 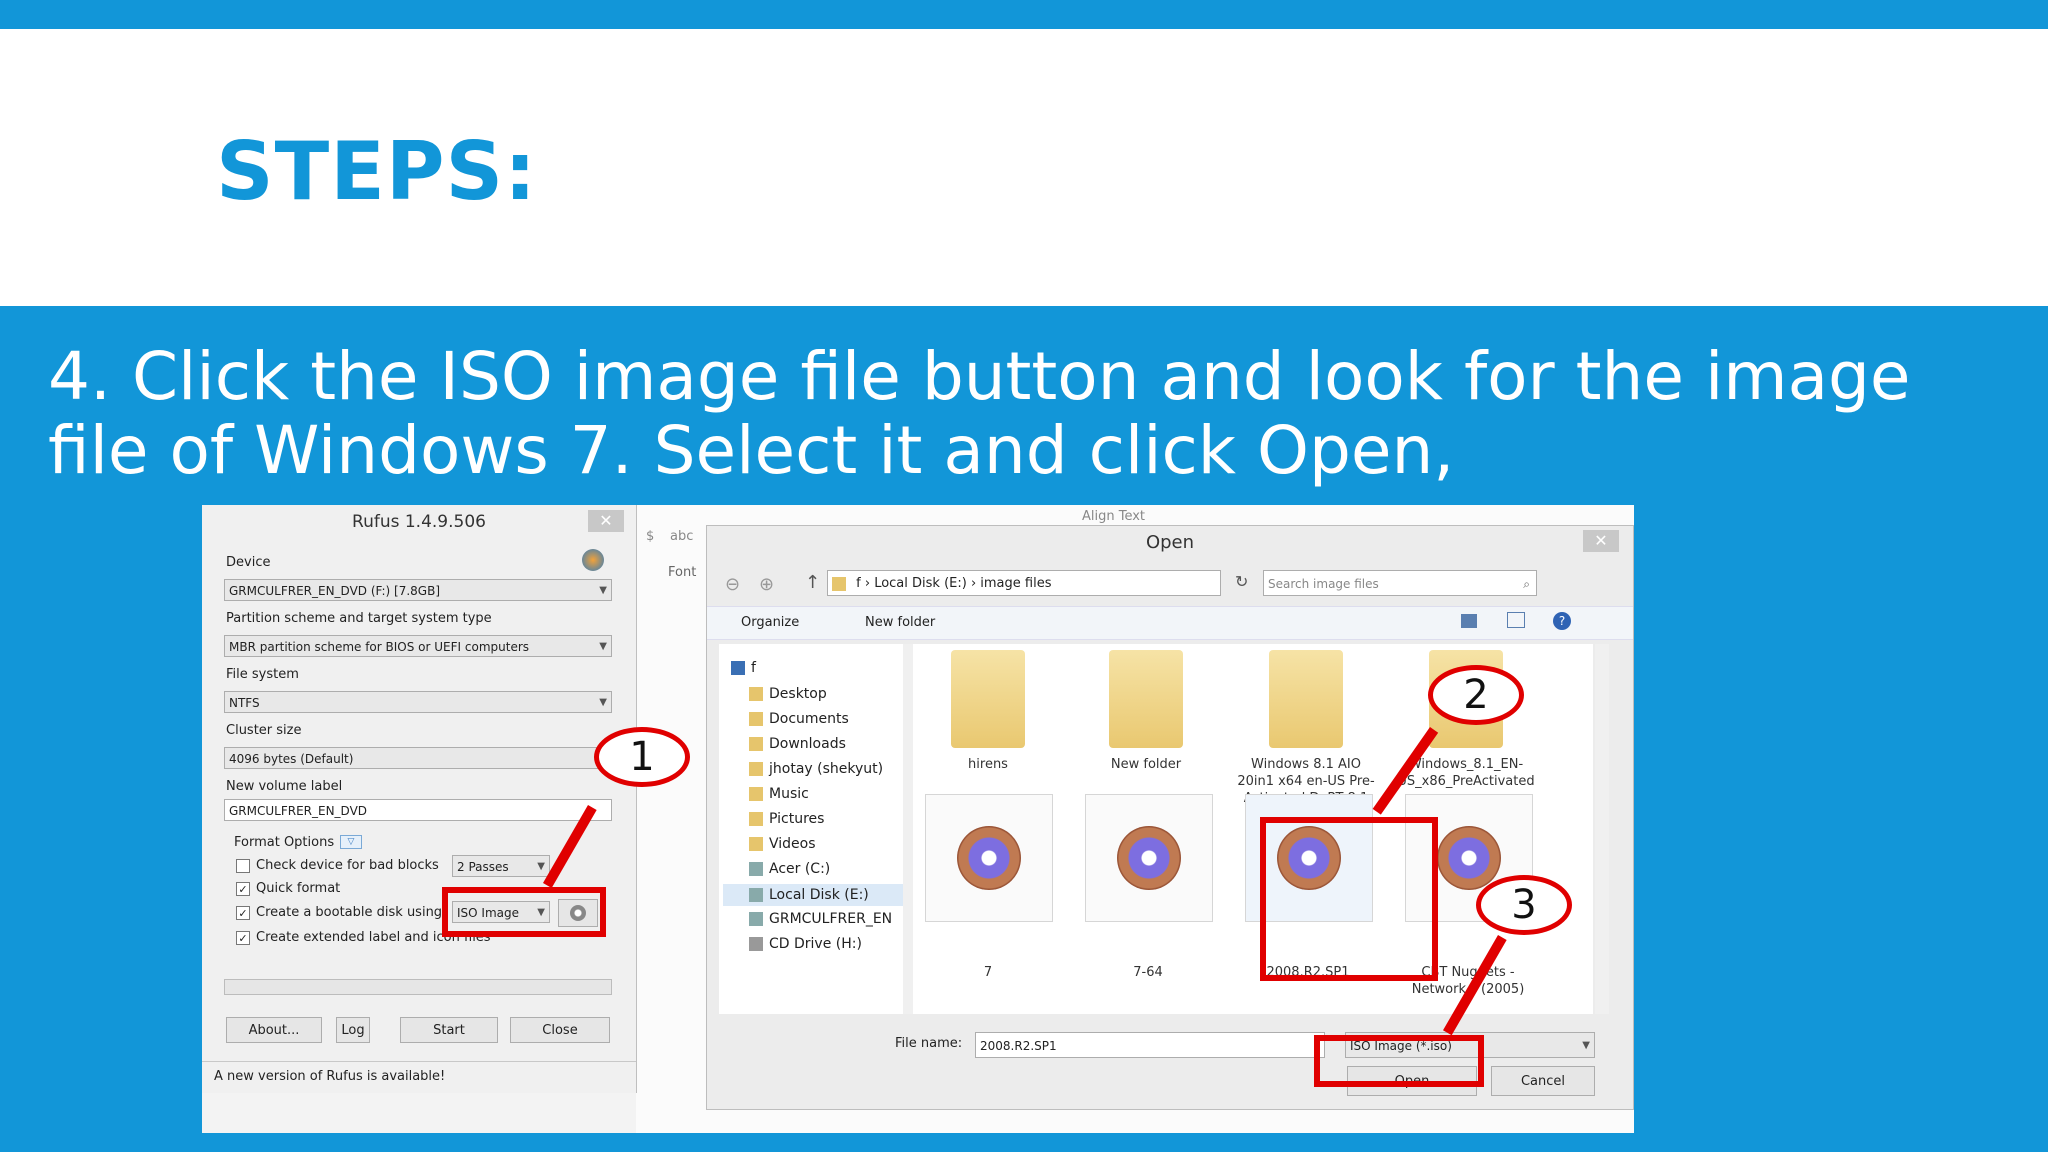 I want to click on file-name: 7, so click(x=988, y=972).